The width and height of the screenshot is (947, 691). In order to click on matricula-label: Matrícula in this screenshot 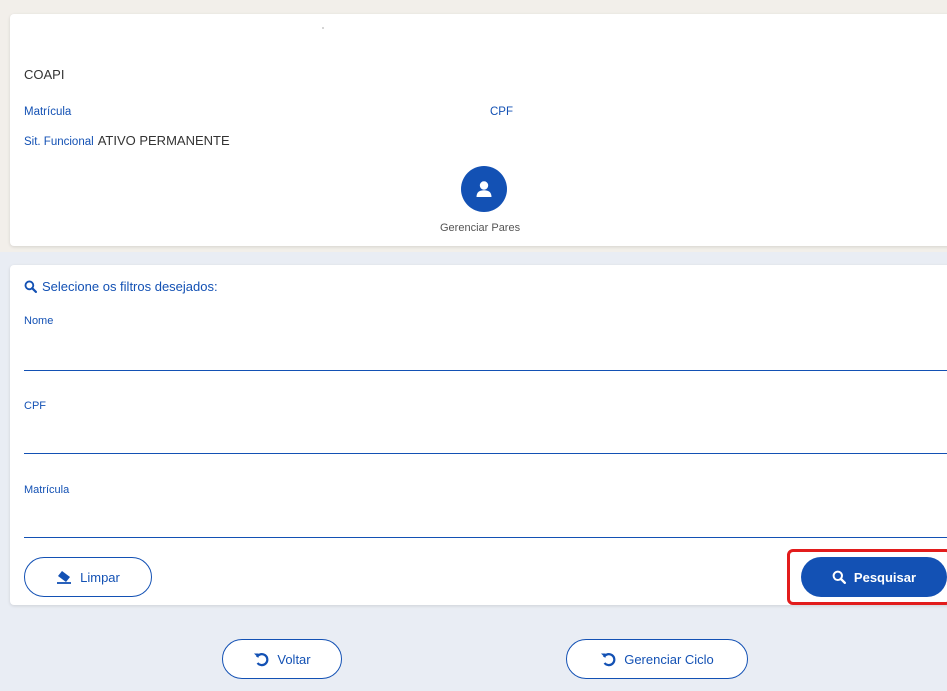, I will do `click(48, 112)`.